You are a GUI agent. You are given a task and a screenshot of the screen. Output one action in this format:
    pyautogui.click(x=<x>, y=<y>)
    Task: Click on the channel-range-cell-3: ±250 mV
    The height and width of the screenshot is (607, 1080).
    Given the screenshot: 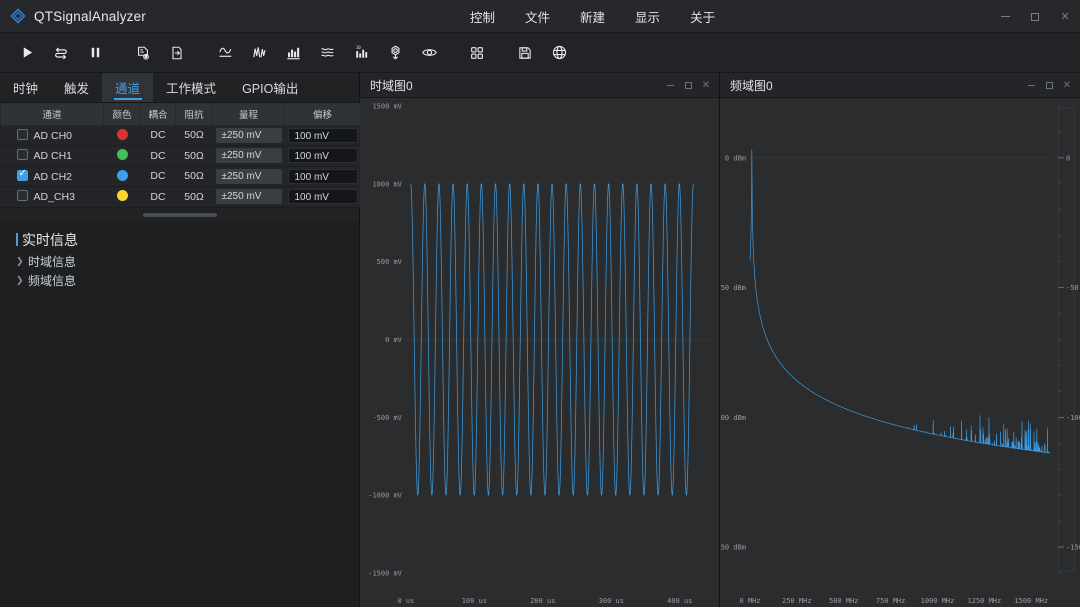 What is the action you would take?
    pyautogui.click(x=248, y=197)
    